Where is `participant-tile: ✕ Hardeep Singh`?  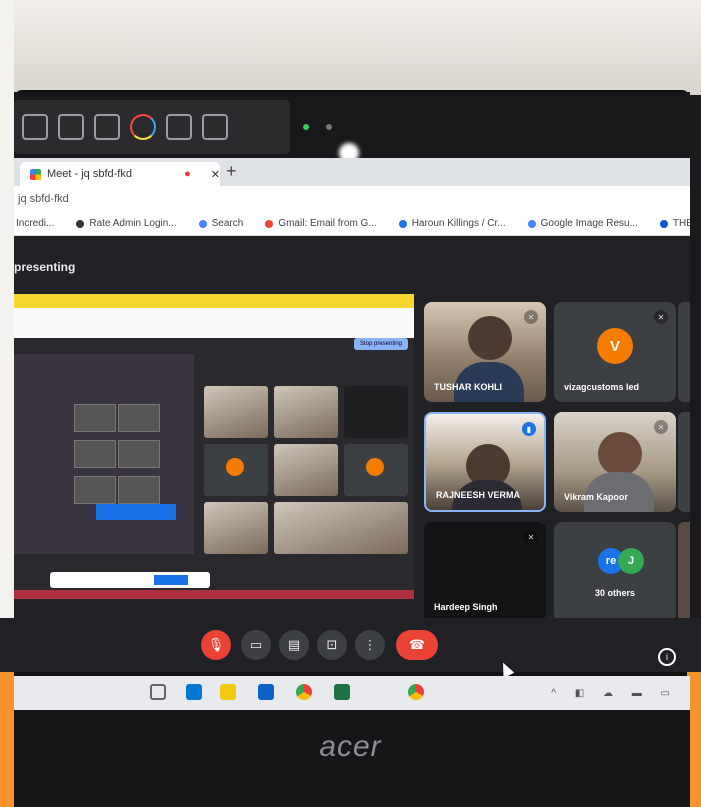 participant-tile: ✕ Hardeep Singh is located at coordinates (485, 572).